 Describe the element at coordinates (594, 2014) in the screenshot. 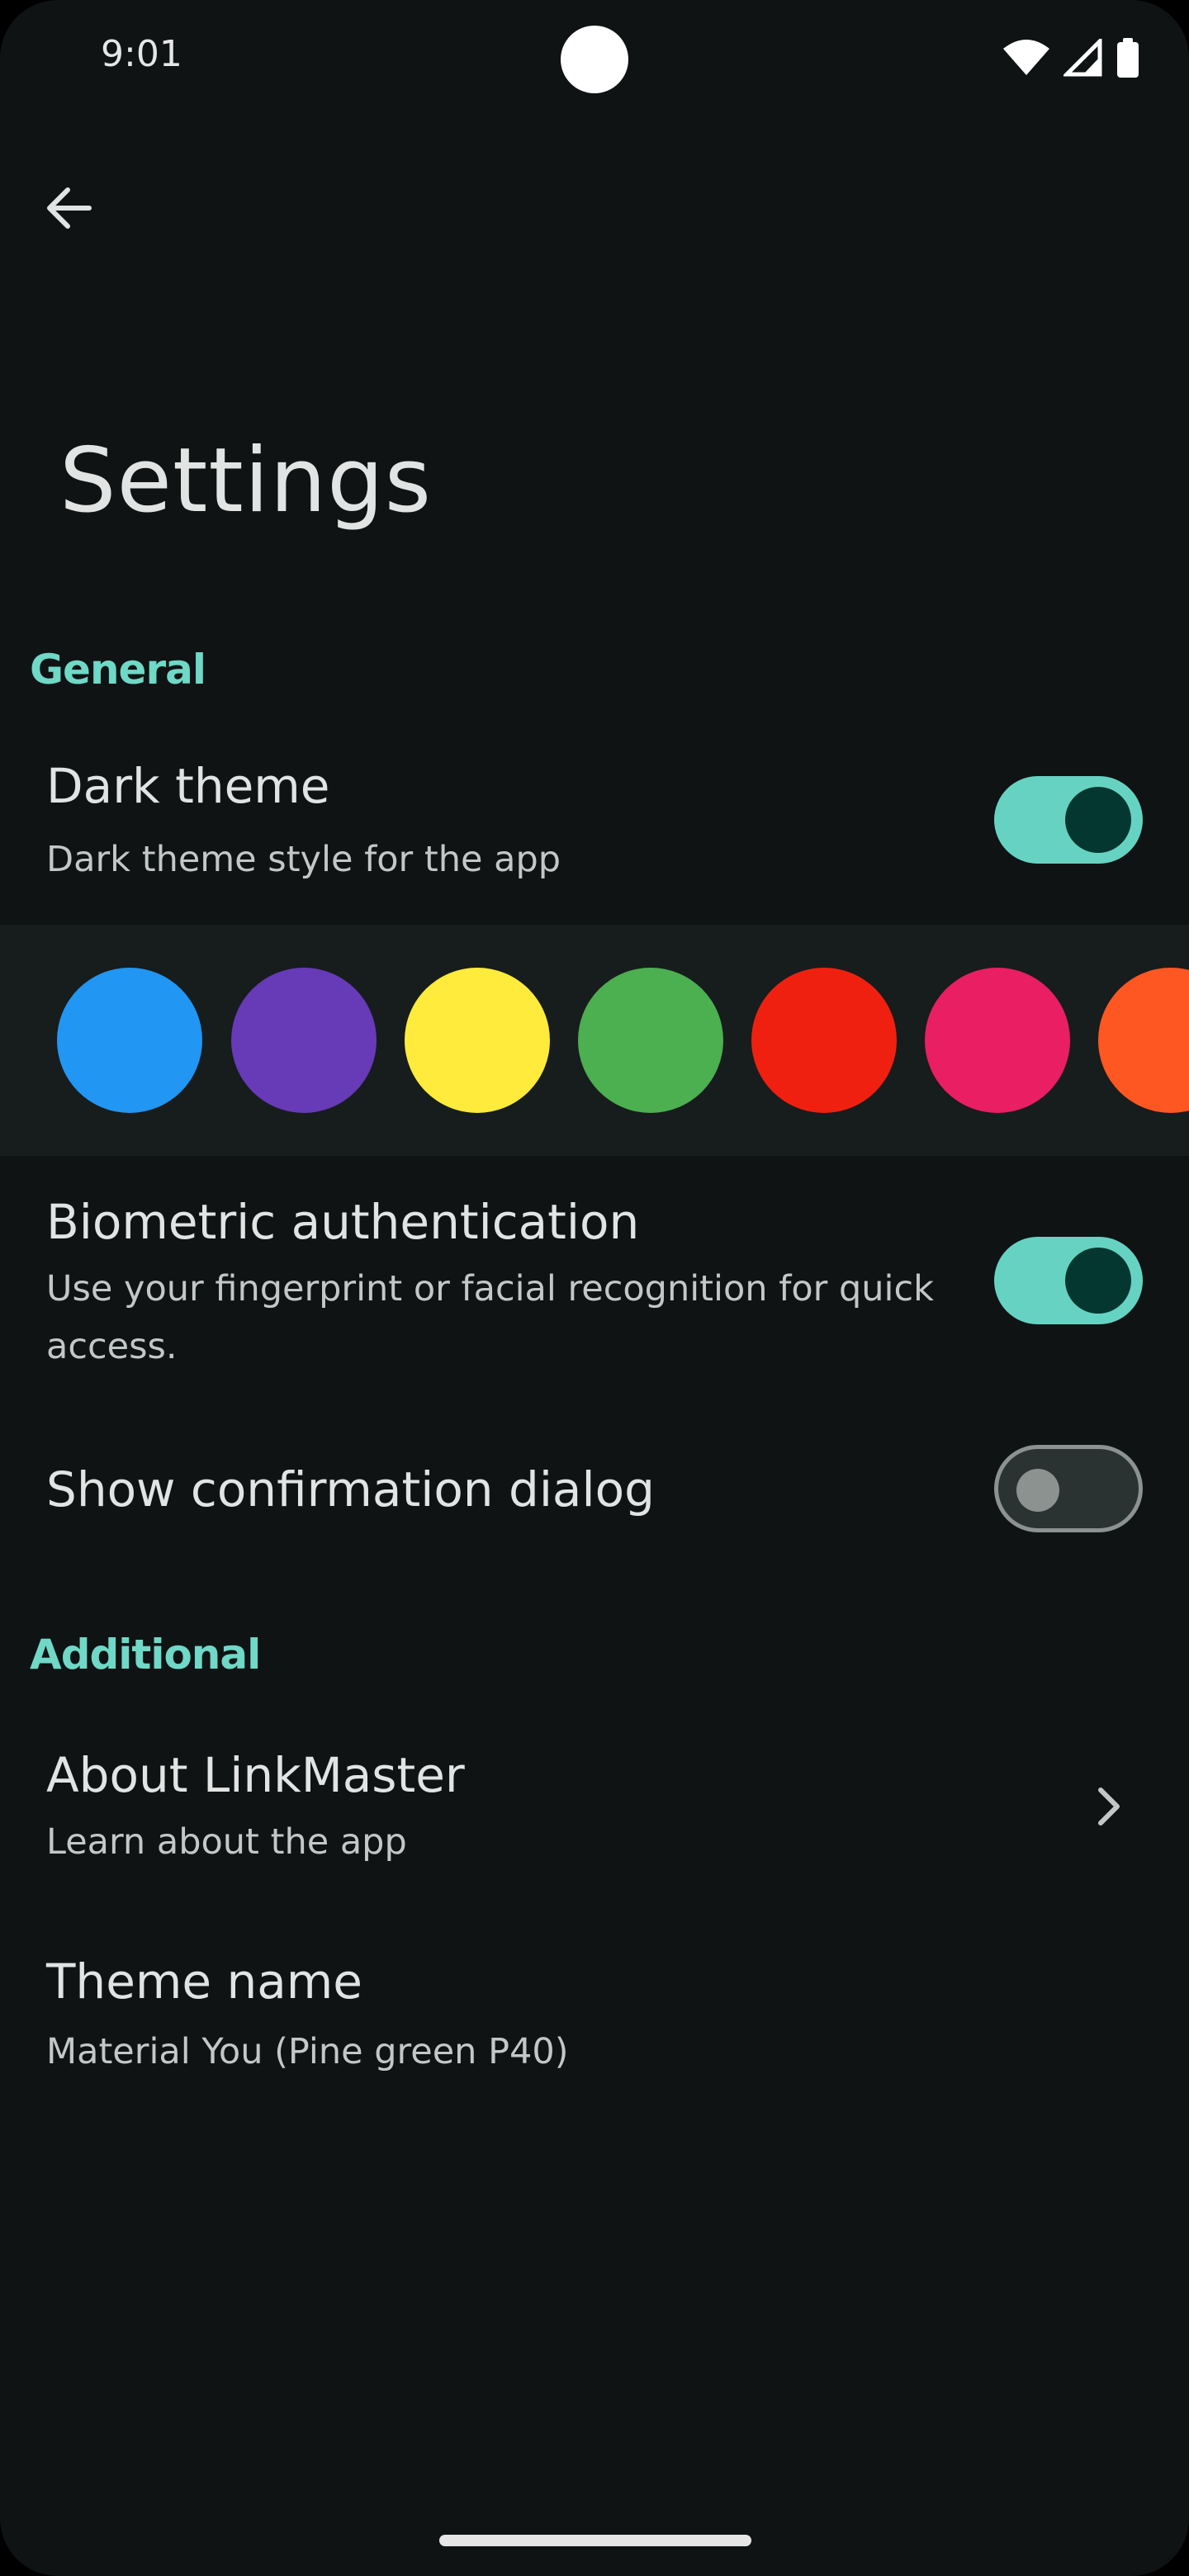

I see `theme-name-row: Theme name Material You (Pine green P40)` at that location.